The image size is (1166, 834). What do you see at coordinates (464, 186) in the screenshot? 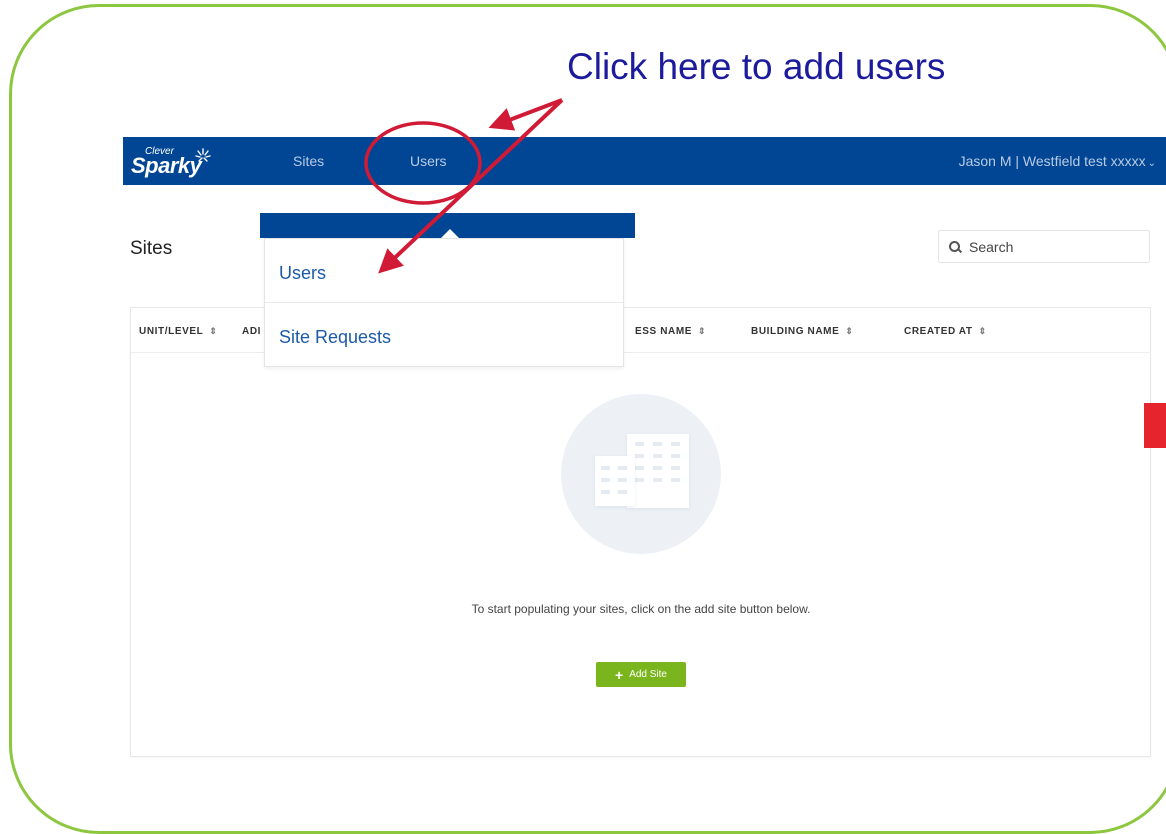
I see `annotation-overlay` at bounding box center [464, 186].